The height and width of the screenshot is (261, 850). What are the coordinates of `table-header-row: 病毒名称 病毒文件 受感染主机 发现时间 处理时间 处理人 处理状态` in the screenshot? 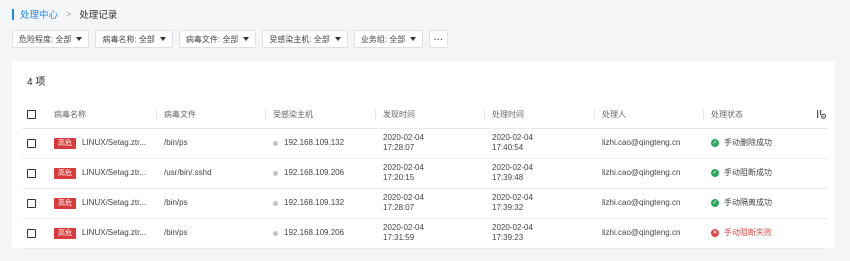 It's located at (425, 115).